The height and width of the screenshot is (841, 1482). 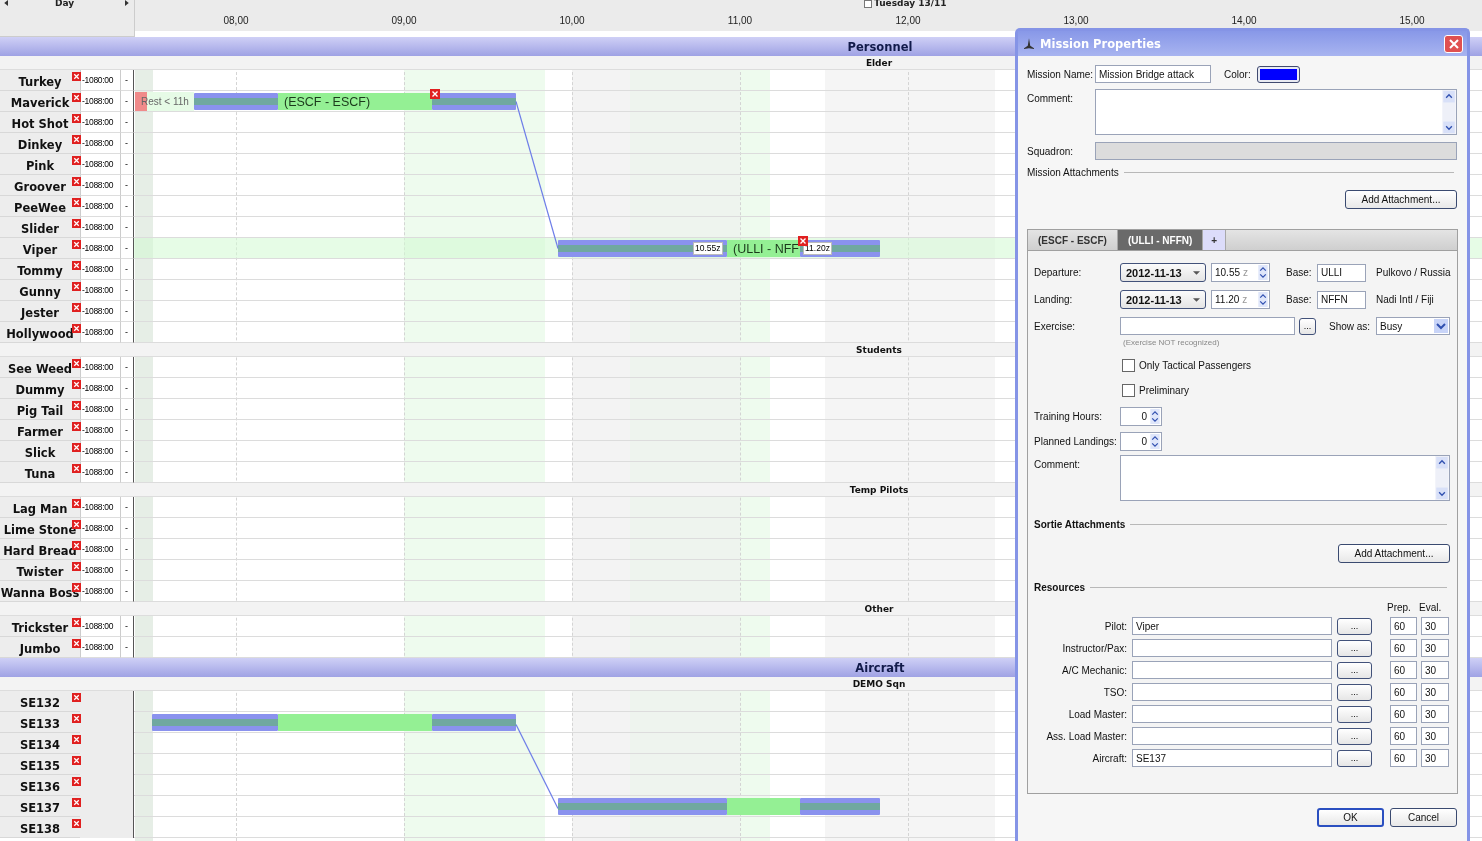 What do you see at coordinates (1423, 817) in the screenshot?
I see `dialog-button: Cancel` at bounding box center [1423, 817].